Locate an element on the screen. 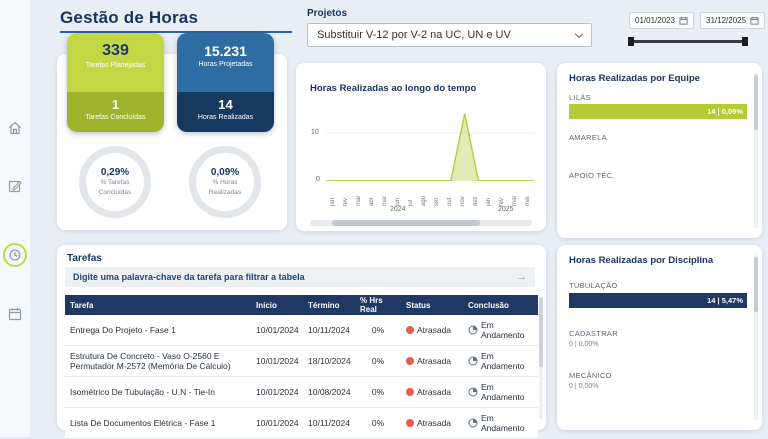 This screenshot has height=439, width=768. discipline-panel-title: Horas Realizadas por Disciplina is located at coordinates (641, 260).